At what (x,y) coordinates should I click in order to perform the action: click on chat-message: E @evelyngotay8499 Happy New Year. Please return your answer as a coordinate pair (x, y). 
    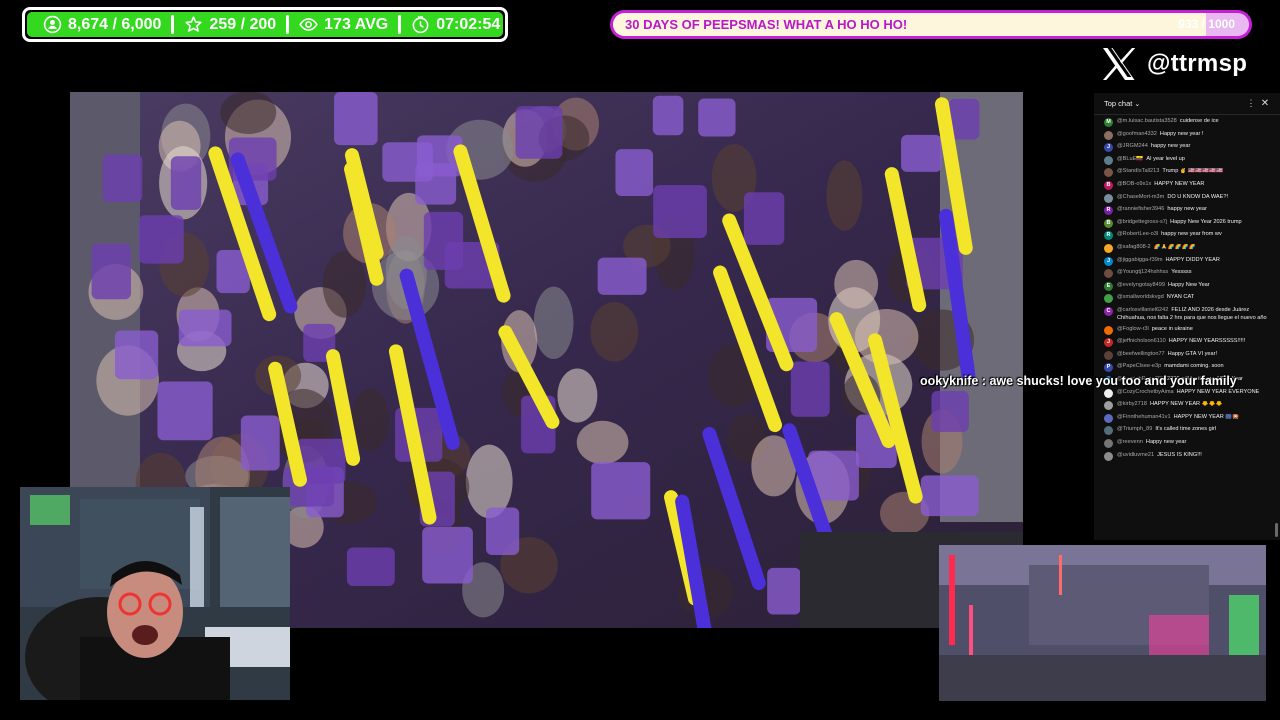
    Looking at the image, I should click on (1189, 286).